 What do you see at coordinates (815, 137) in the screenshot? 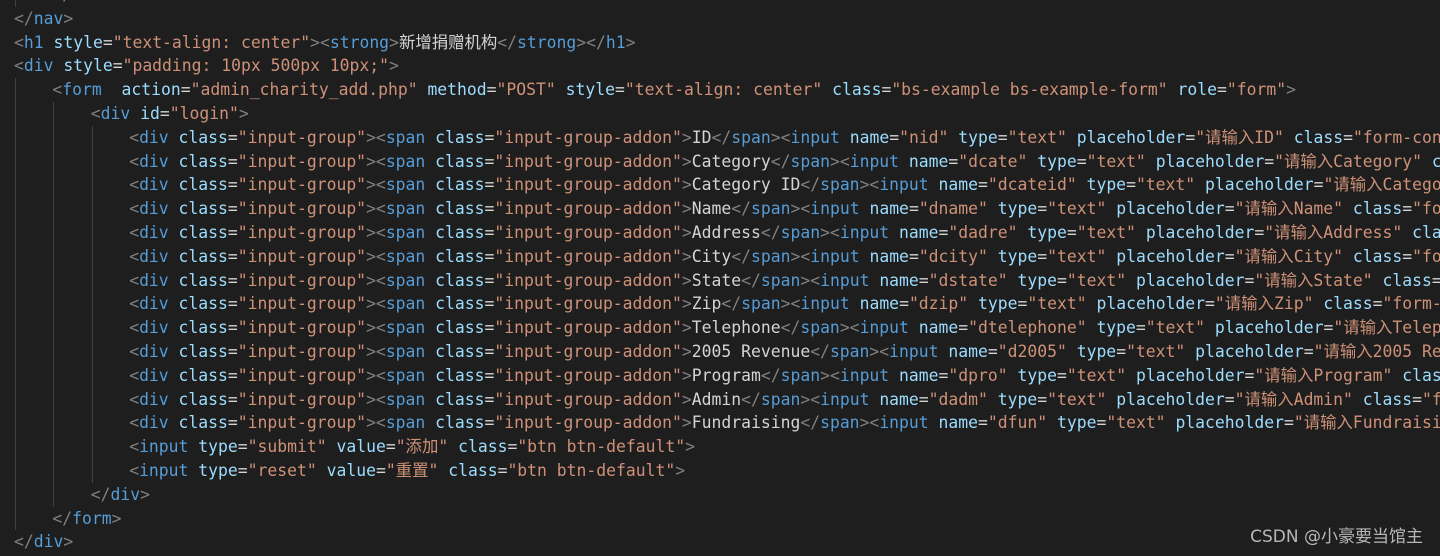
I see `token-tag: input` at bounding box center [815, 137].